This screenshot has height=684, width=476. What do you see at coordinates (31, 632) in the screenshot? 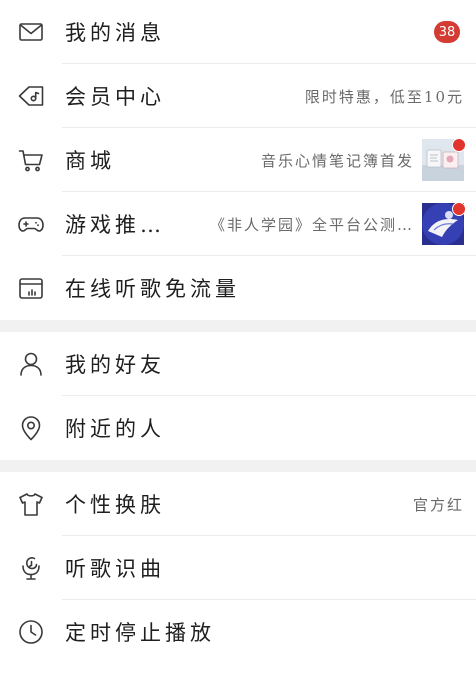
I see `clock-icon` at bounding box center [31, 632].